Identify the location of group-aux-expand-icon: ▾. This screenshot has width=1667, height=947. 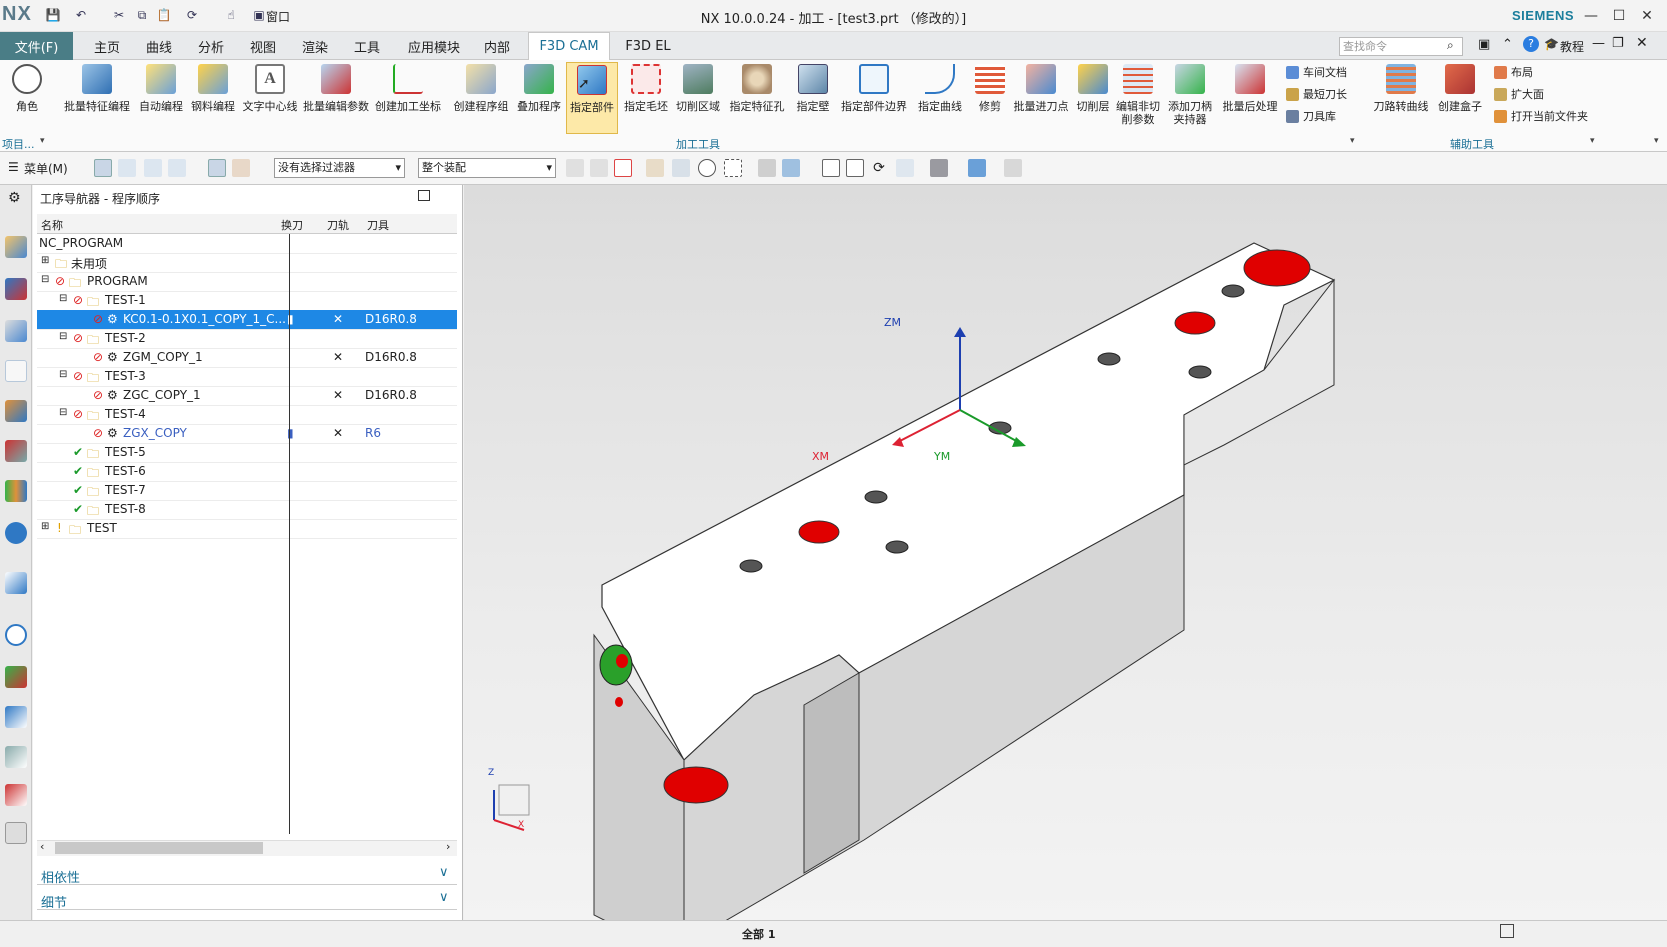
(1592, 141).